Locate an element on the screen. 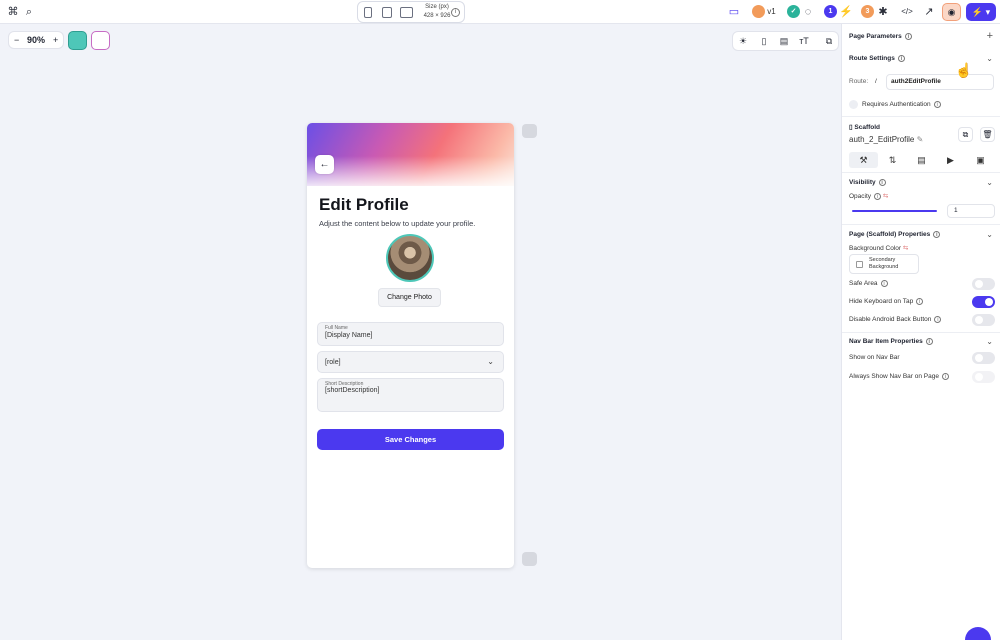 The image size is (1000, 640). size-label-text: Size (px) is located at coordinates (437, 7).